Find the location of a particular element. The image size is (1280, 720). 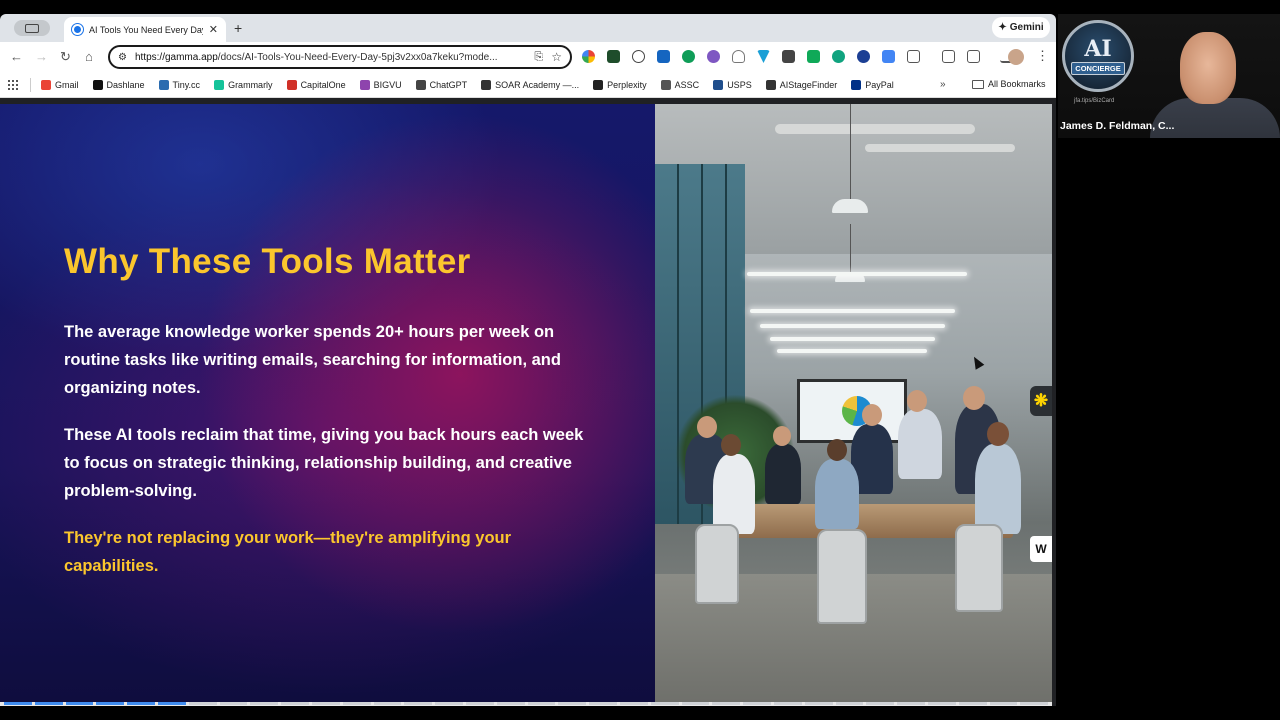

bookmark-label: Tiny.cc is located at coordinates (186, 84).